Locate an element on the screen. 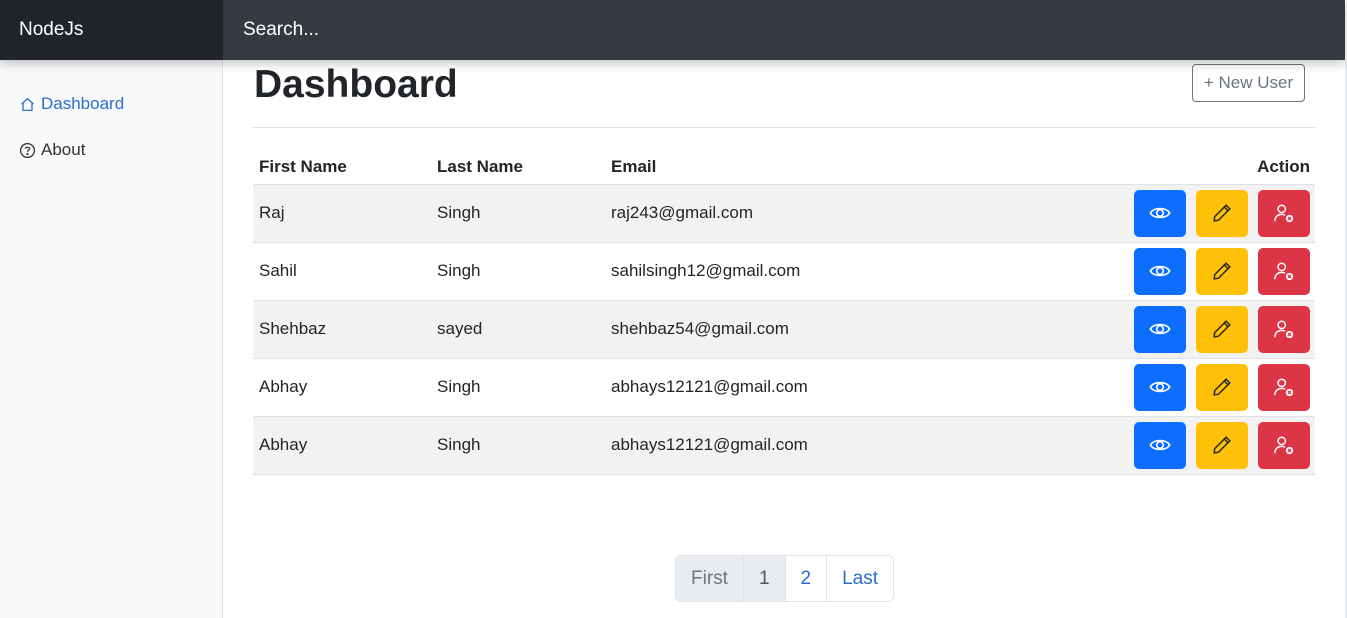 This screenshot has width=1347, height=618. new-user-button: + New User is located at coordinates (1248, 83).